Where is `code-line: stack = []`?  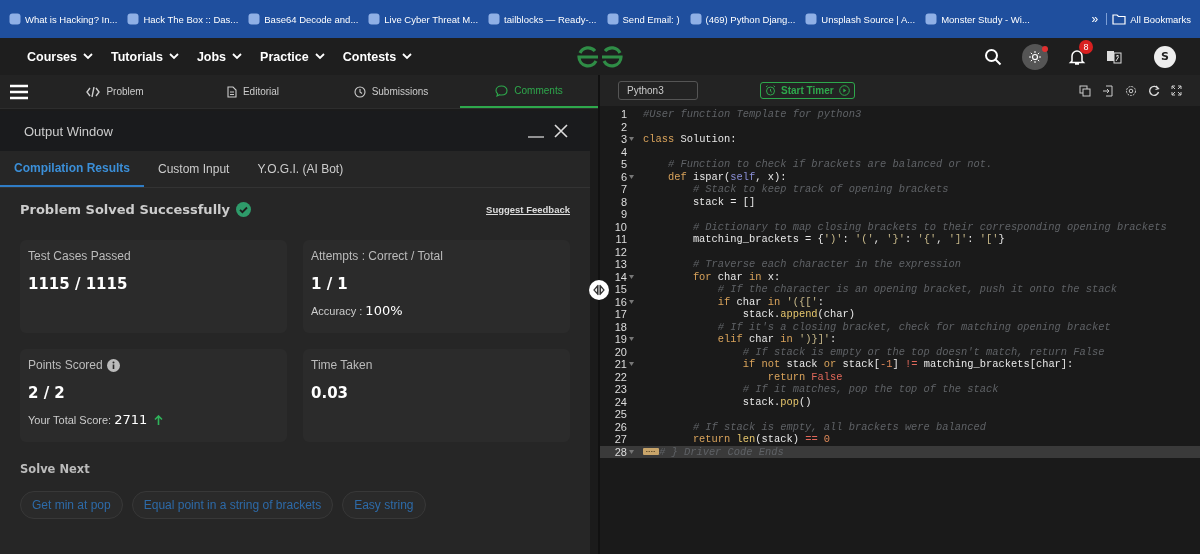 code-line: stack = [] is located at coordinates (723, 201).